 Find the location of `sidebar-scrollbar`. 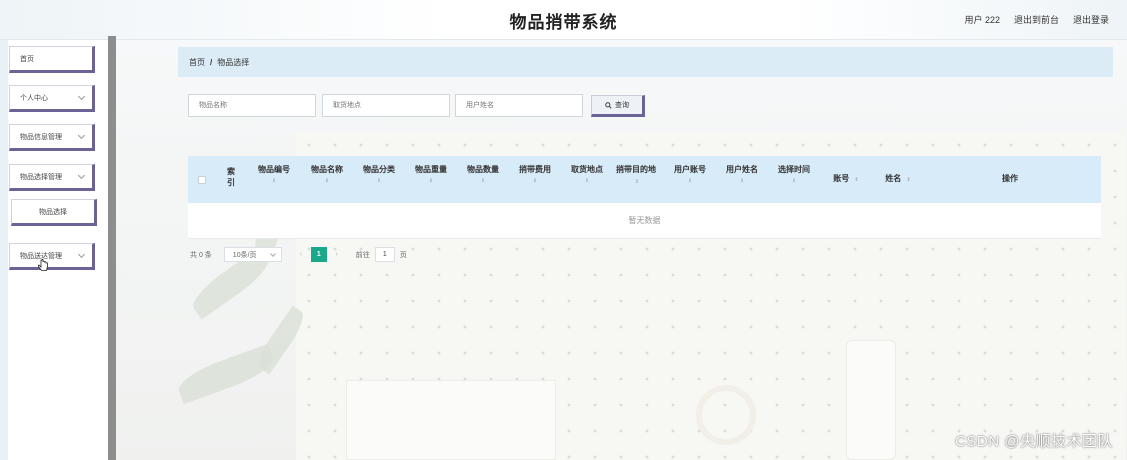

sidebar-scrollbar is located at coordinates (112, 248).